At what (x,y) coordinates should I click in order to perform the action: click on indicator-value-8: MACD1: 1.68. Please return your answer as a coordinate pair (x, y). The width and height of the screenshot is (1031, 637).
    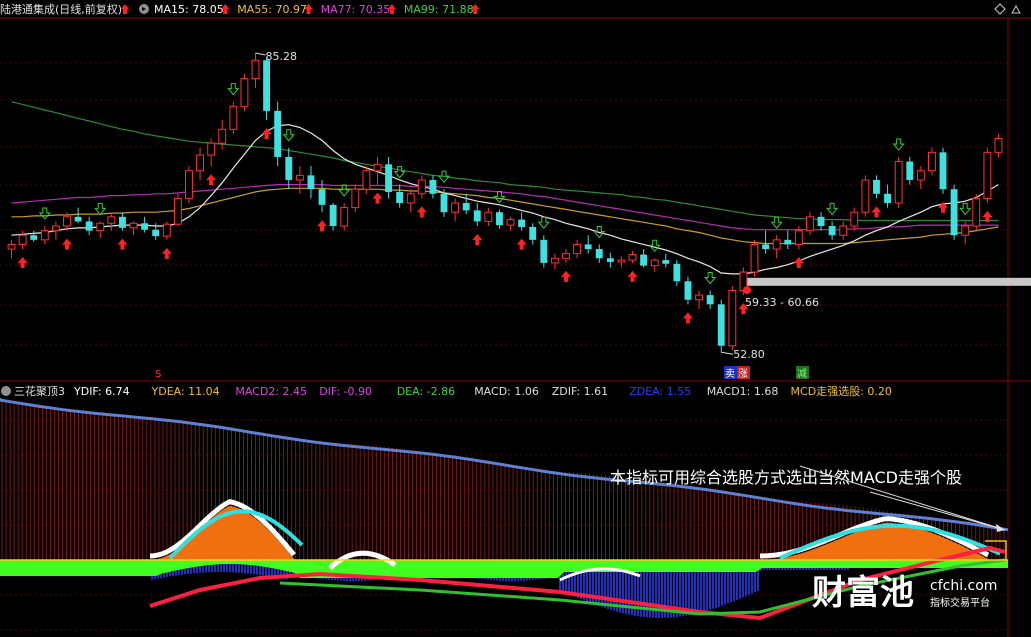
    Looking at the image, I should click on (743, 391).